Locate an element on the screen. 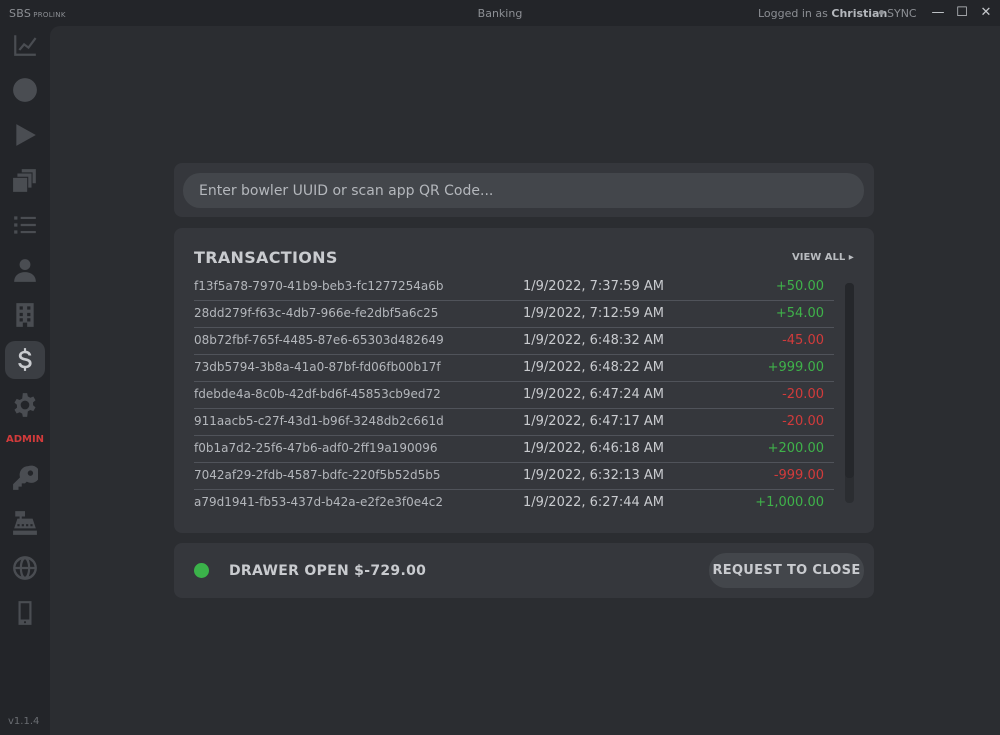 The width and height of the screenshot is (1000, 735). transaction-id: a79d1941-fb53-437d-b42a-e2f2e3f0e4c2 is located at coordinates (318, 502).